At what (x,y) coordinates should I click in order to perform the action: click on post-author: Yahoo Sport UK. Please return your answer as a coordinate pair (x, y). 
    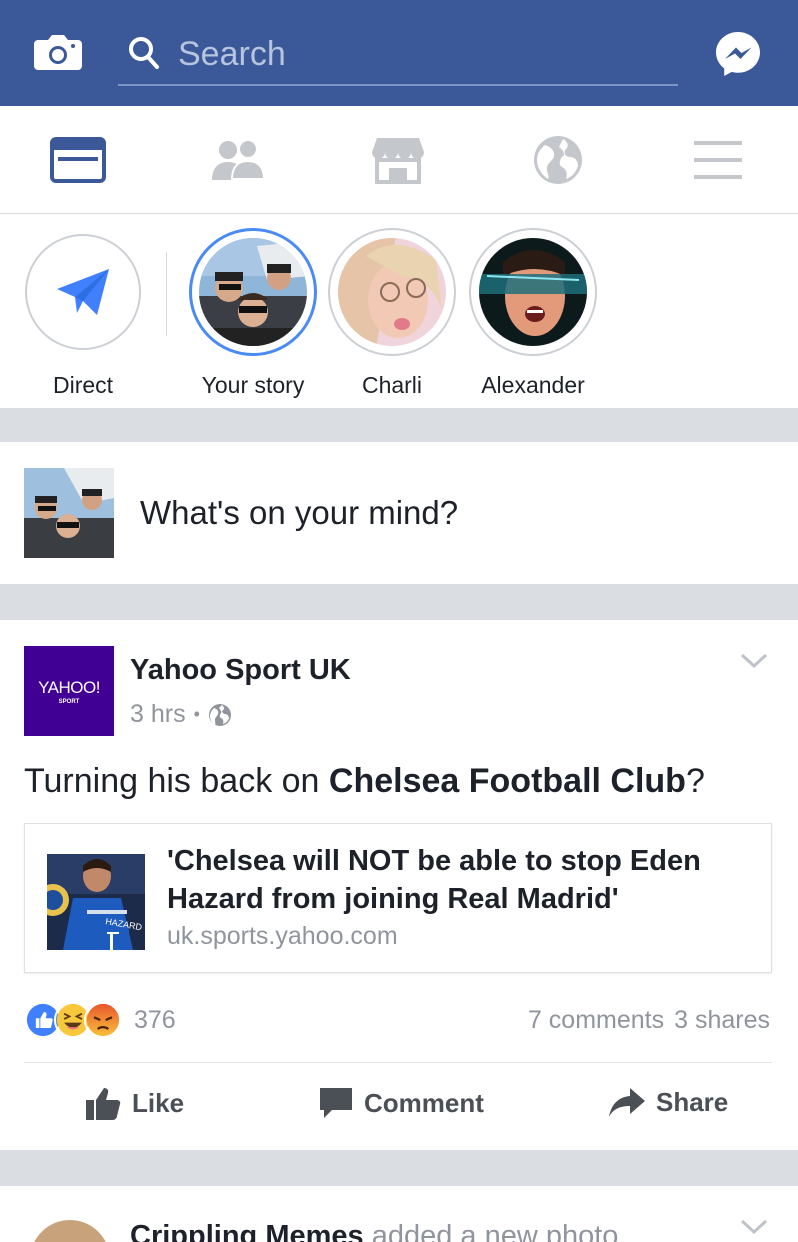
    Looking at the image, I should click on (240, 670).